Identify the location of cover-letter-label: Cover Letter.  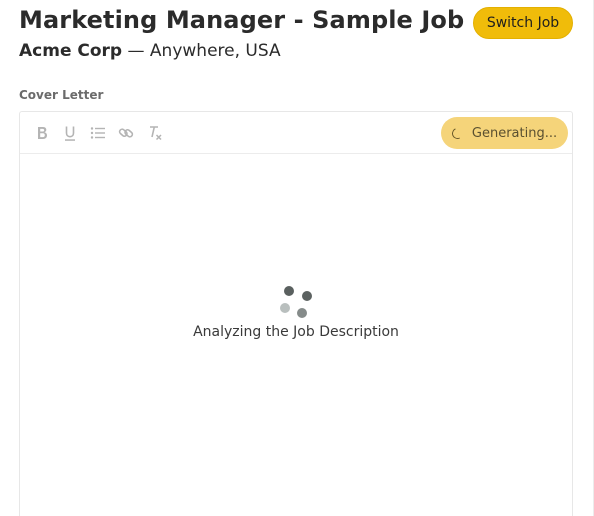
(61, 95).